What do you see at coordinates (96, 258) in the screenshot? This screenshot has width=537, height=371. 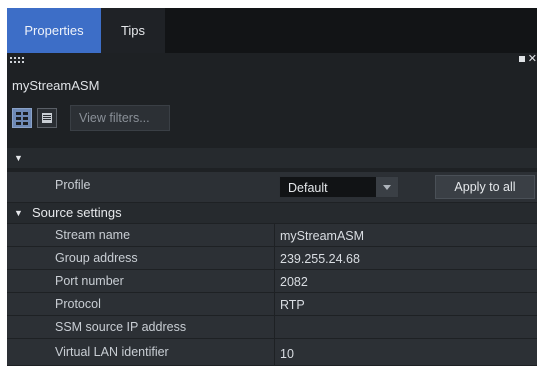 I see `property-key: Group address` at bounding box center [96, 258].